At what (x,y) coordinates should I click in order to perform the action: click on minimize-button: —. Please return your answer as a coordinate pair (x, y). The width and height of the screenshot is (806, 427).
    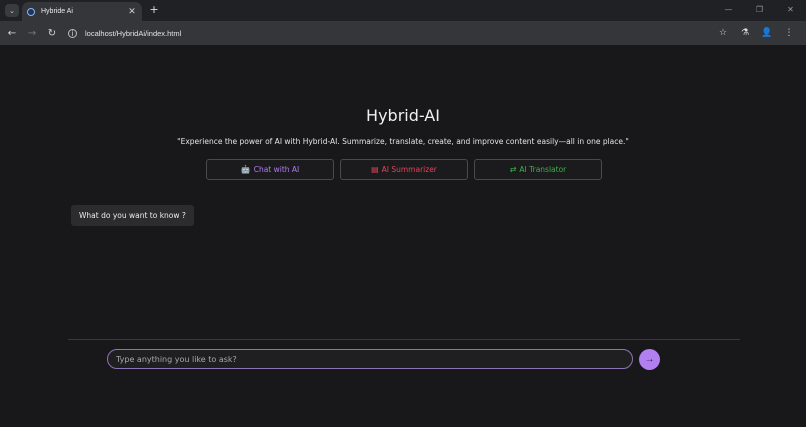
    Looking at the image, I should click on (728, 10).